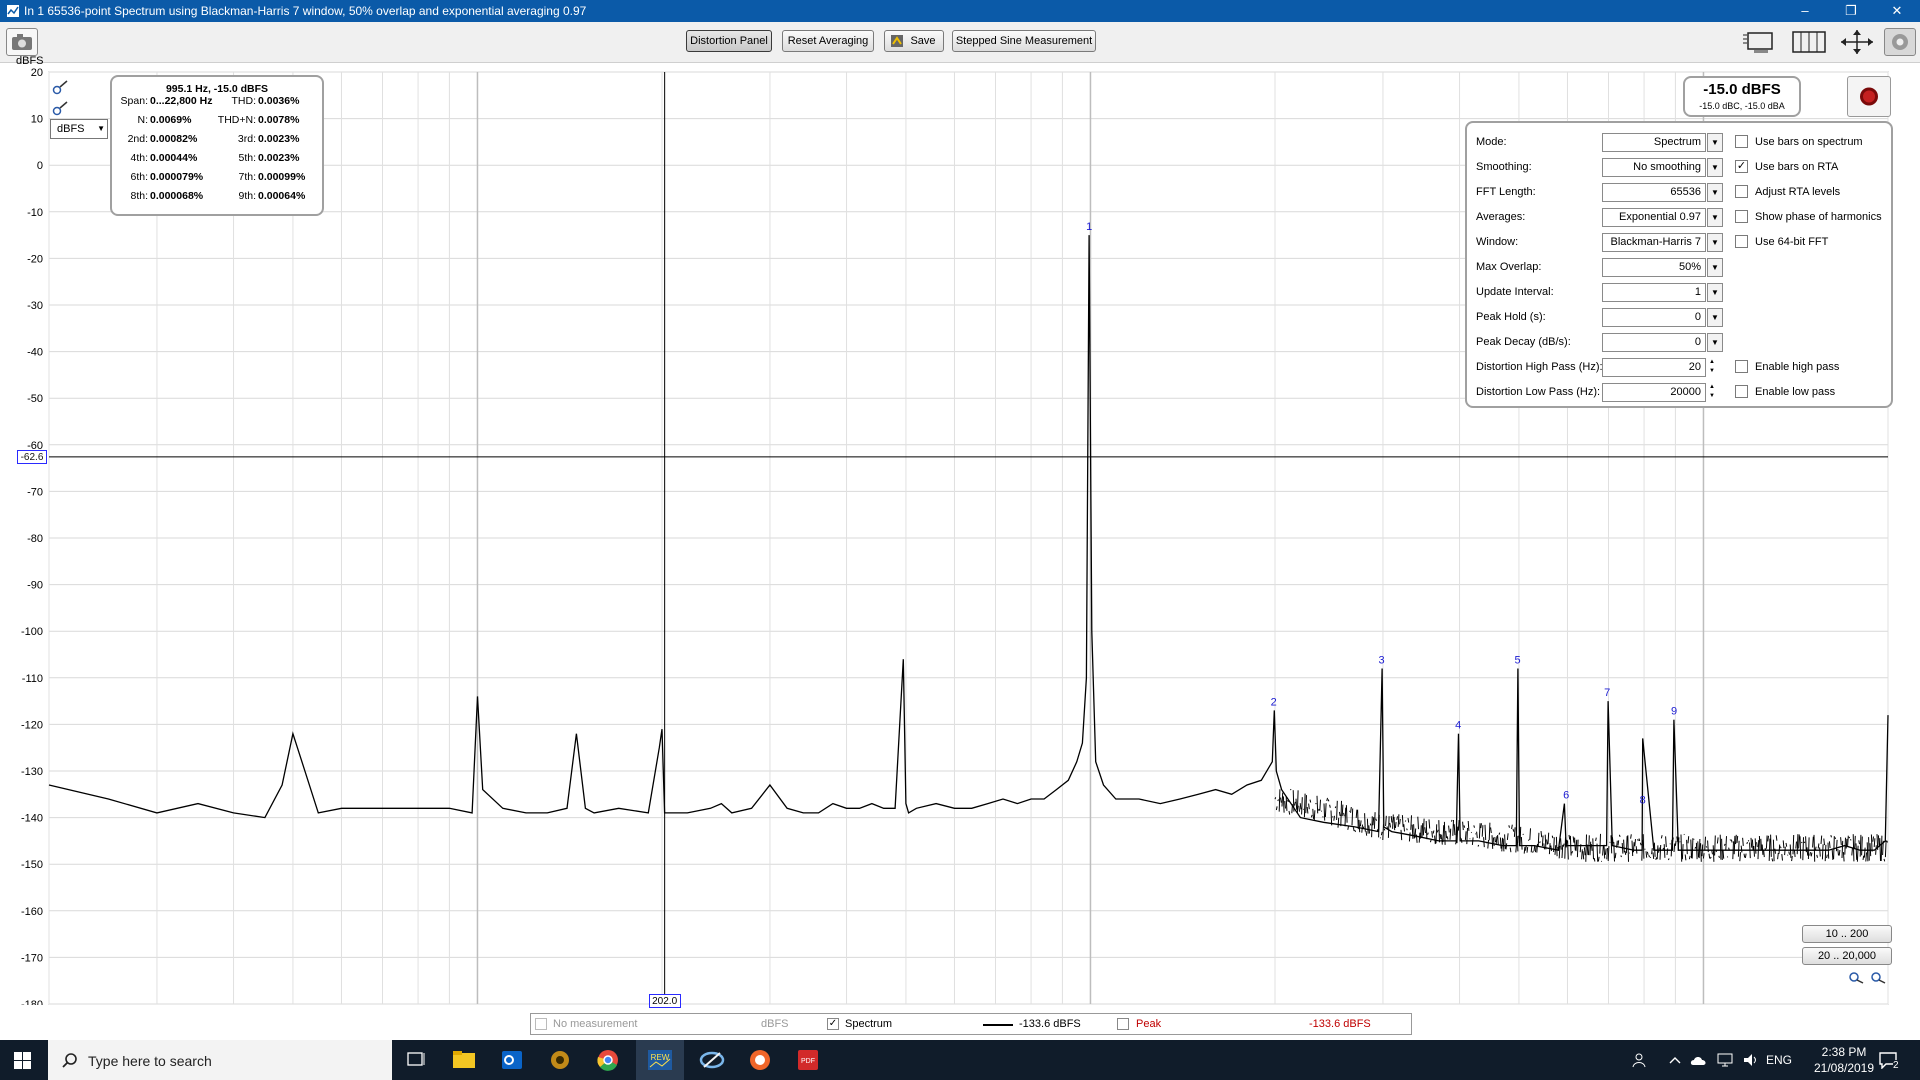 The height and width of the screenshot is (1080, 1920). What do you see at coordinates (1340, 1024) in the screenshot?
I see `peak-value: -133.6 dBFS` at bounding box center [1340, 1024].